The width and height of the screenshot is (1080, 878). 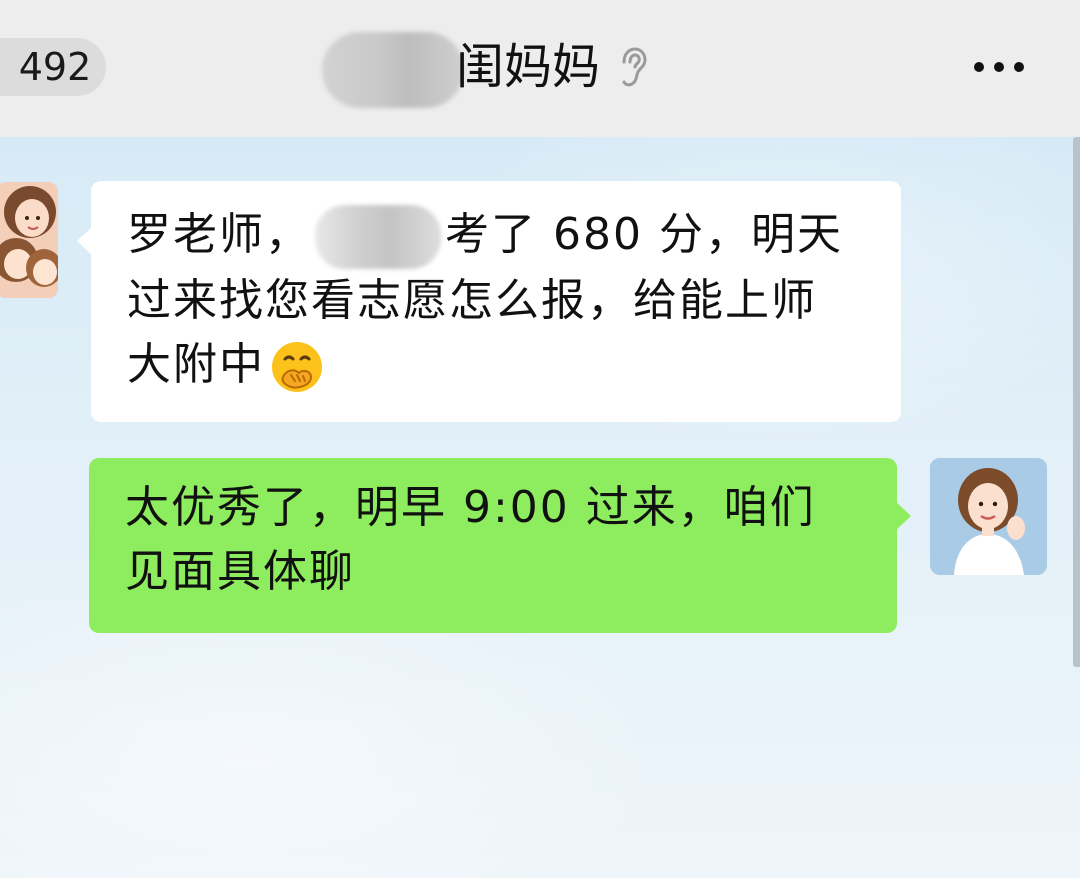 What do you see at coordinates (297, 367) in the screenshot?
I see `hand-over-mouth-emoji-icon` at bounding box center [297, 367].